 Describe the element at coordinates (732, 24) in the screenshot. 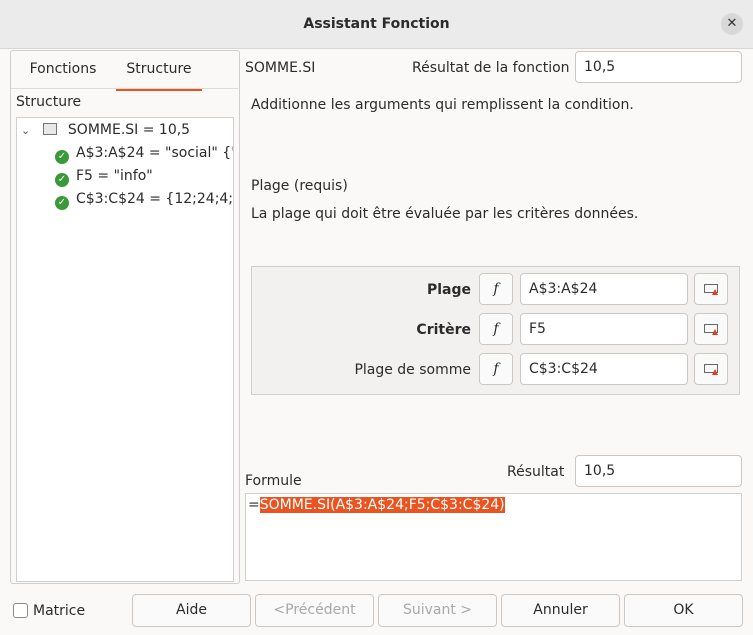

I see `close-icon: ✕` at that location.